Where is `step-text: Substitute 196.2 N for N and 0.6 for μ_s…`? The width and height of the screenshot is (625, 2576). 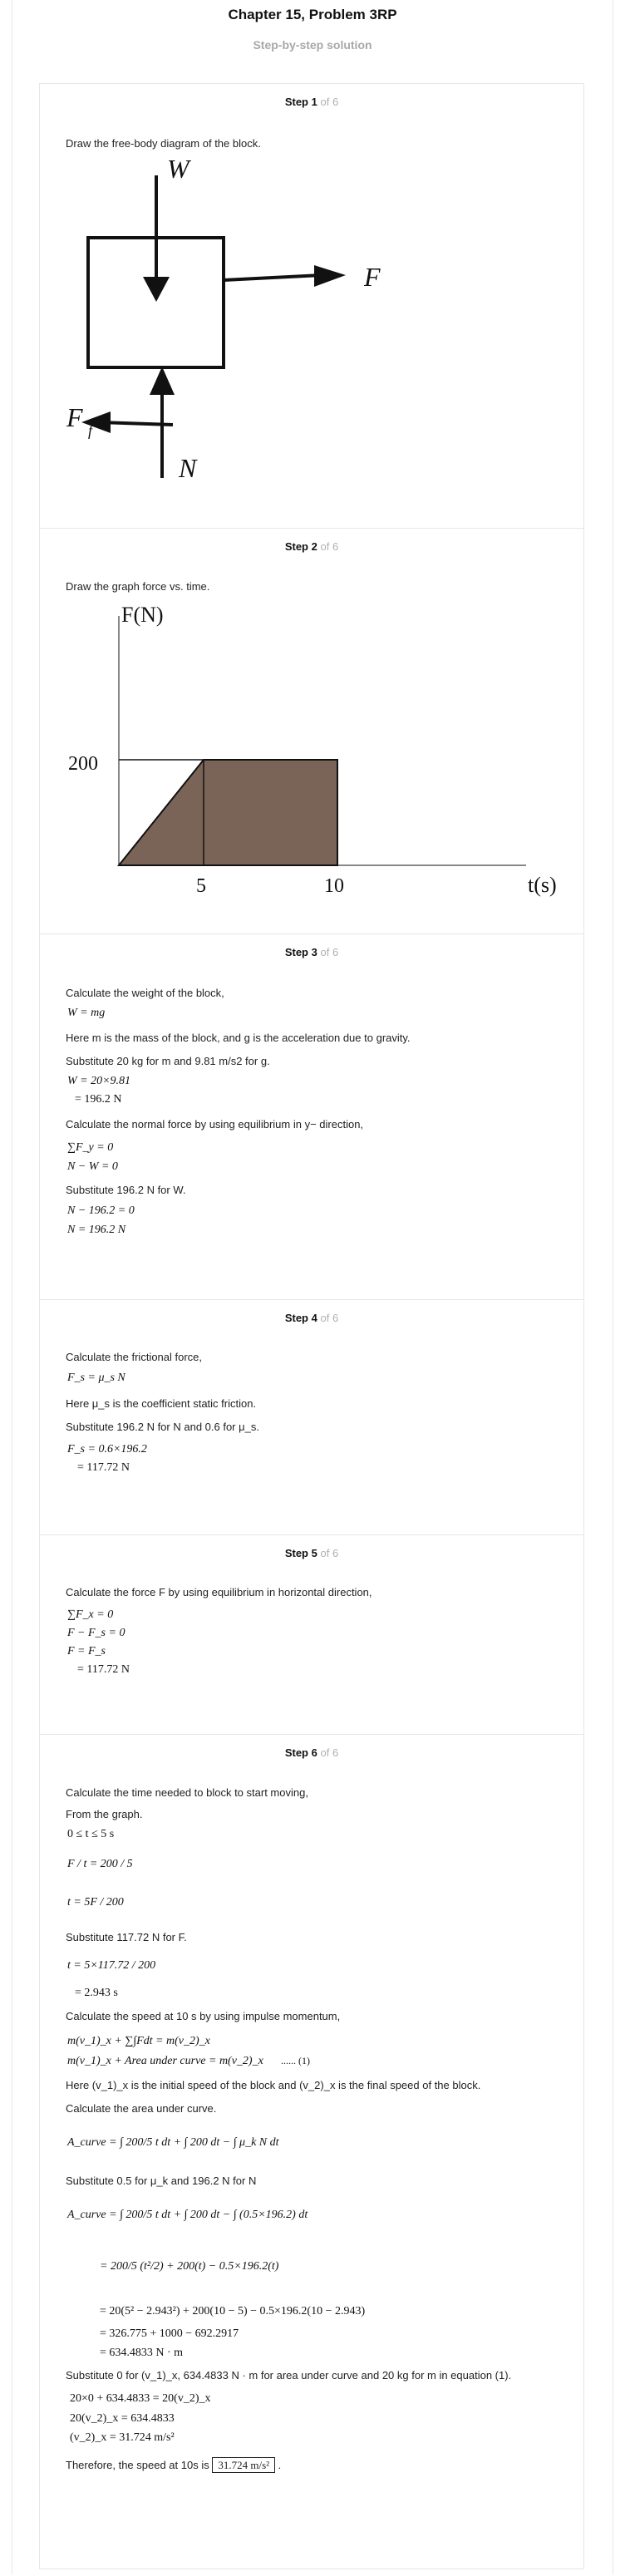
step-text: Substitute 196.2 N for N and 0.6 for μ_s… is located at coordinates (162, 1427).